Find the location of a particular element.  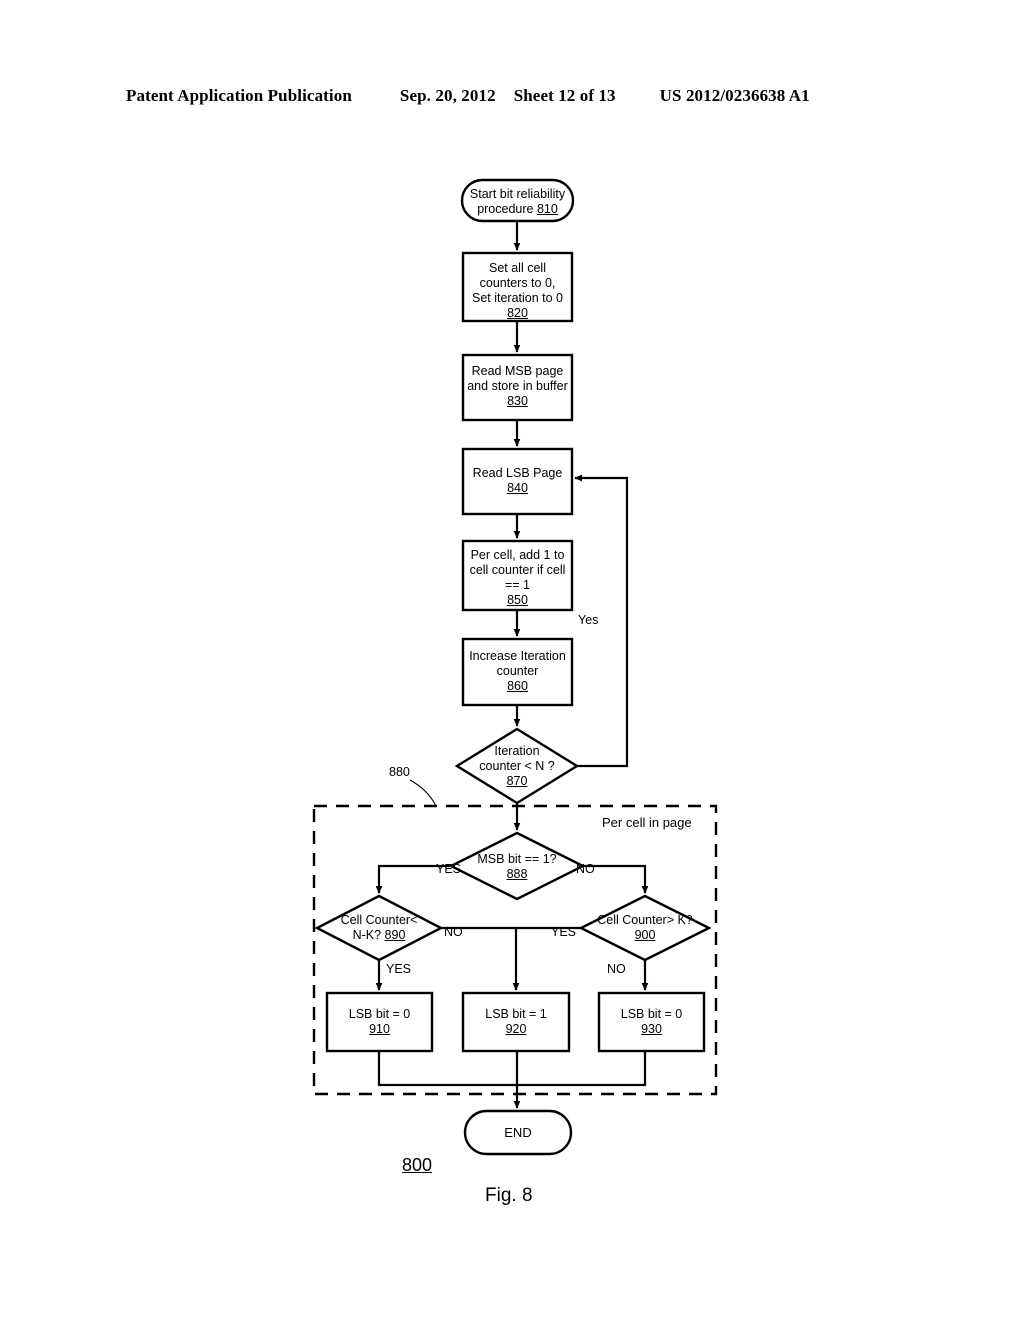

node-820-shape is located at coordinates (517, 287).